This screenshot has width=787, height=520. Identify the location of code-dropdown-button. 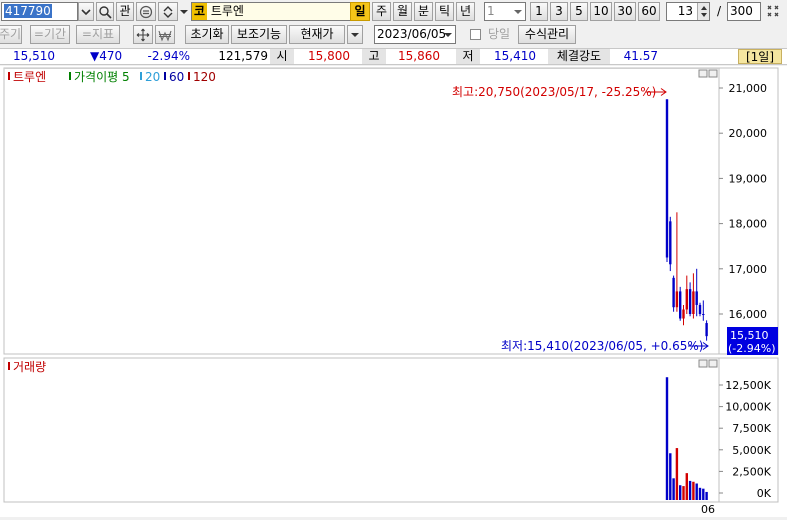
(86, 11).